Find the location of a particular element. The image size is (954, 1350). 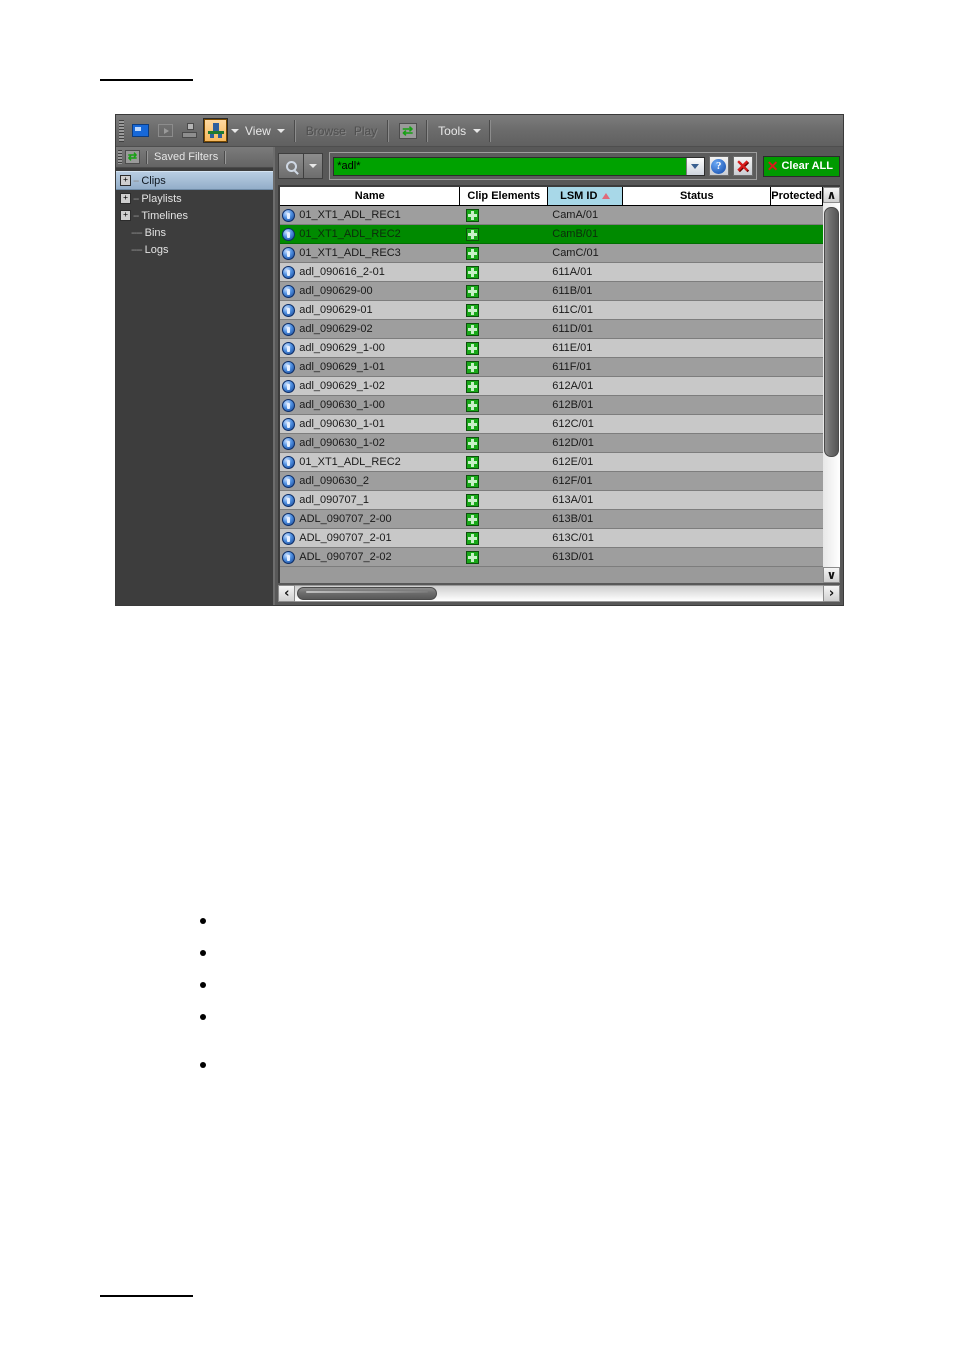

table-row: adl_090630_1-00 612B/01 is located at coordinates (551, 405).